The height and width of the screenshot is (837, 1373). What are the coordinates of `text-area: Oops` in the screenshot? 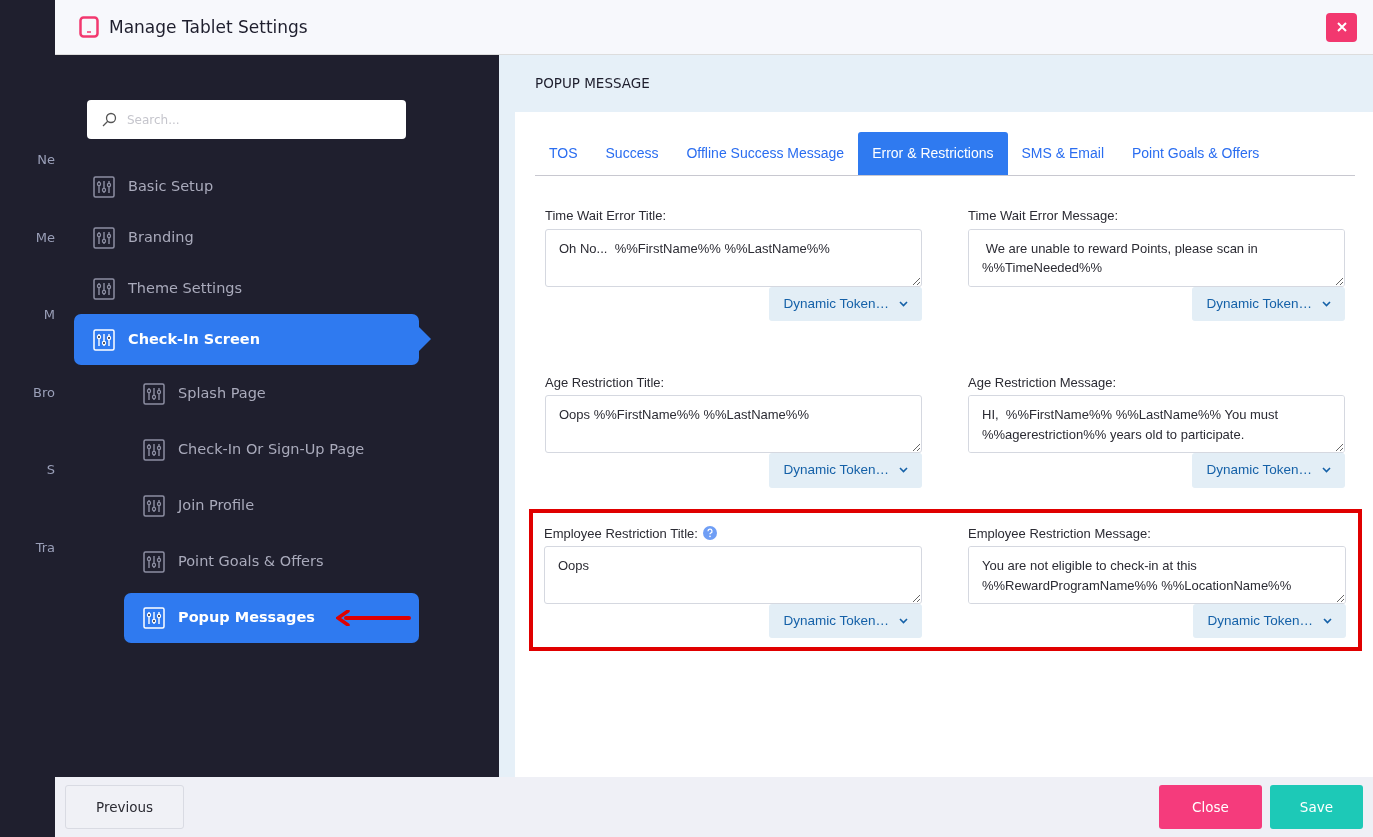 It's located at (733, 575).